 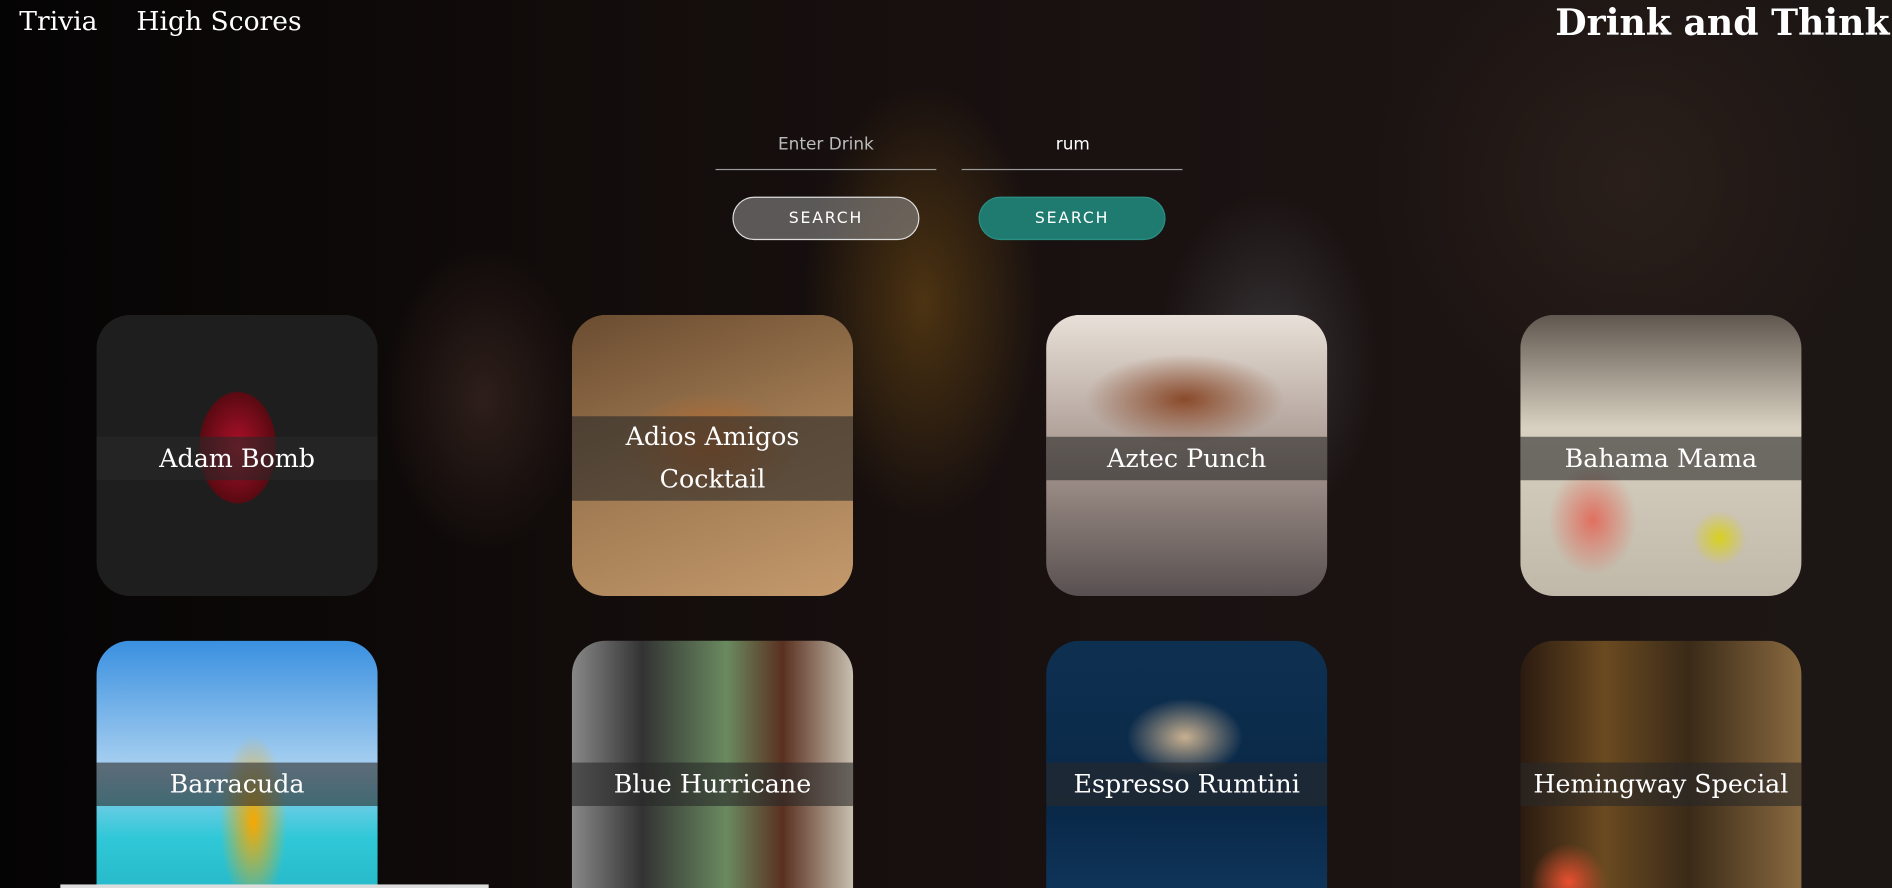 I want to click on drink-card: Blue Hurricane, so click(x=712, y=764).